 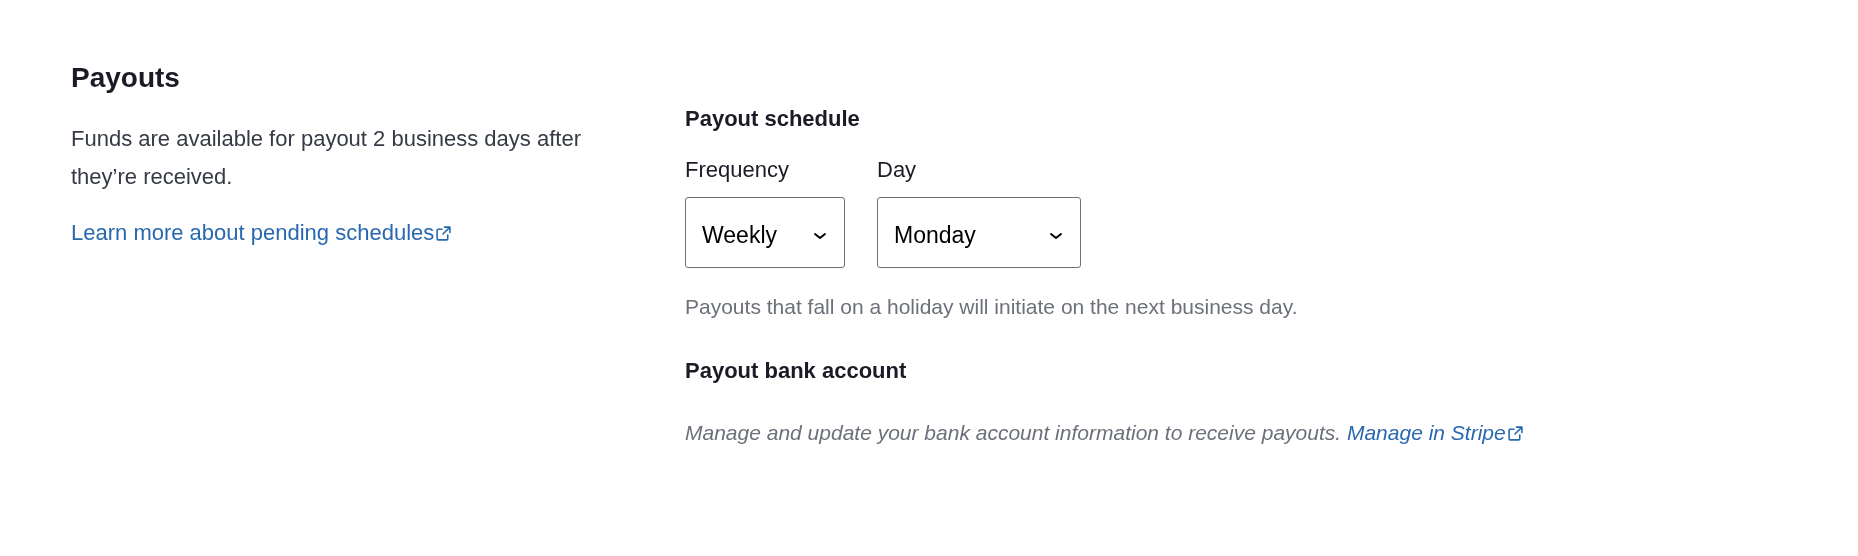 What do you see at coordinates (262, 233) in the screenshot?
I see `learn-more-link: Learn more about pending schedules` at bounding box center [262, 233].